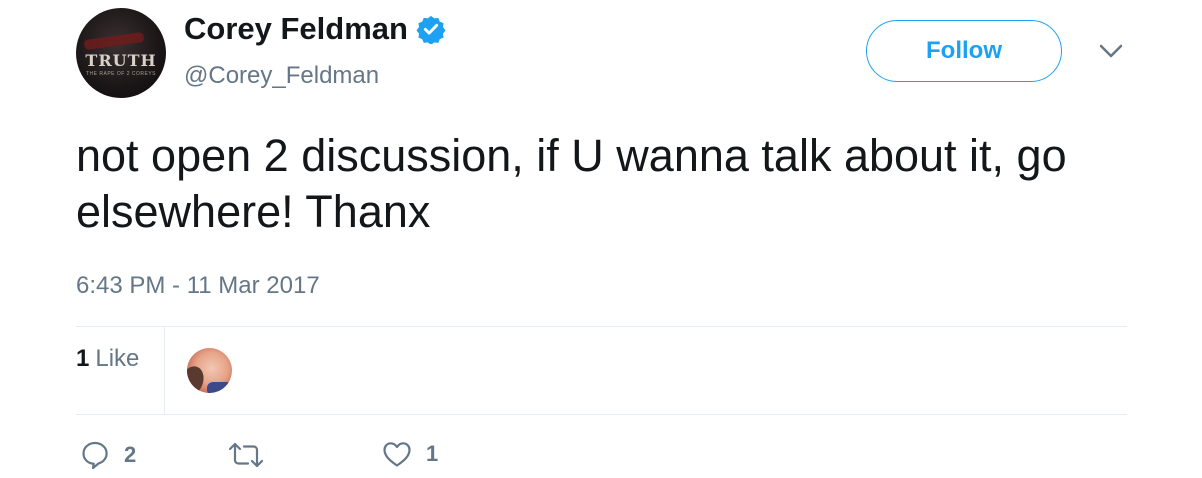 This screenshot has width=1202, height=478. I want to click on follow-button: Follow, so click(964, 51).